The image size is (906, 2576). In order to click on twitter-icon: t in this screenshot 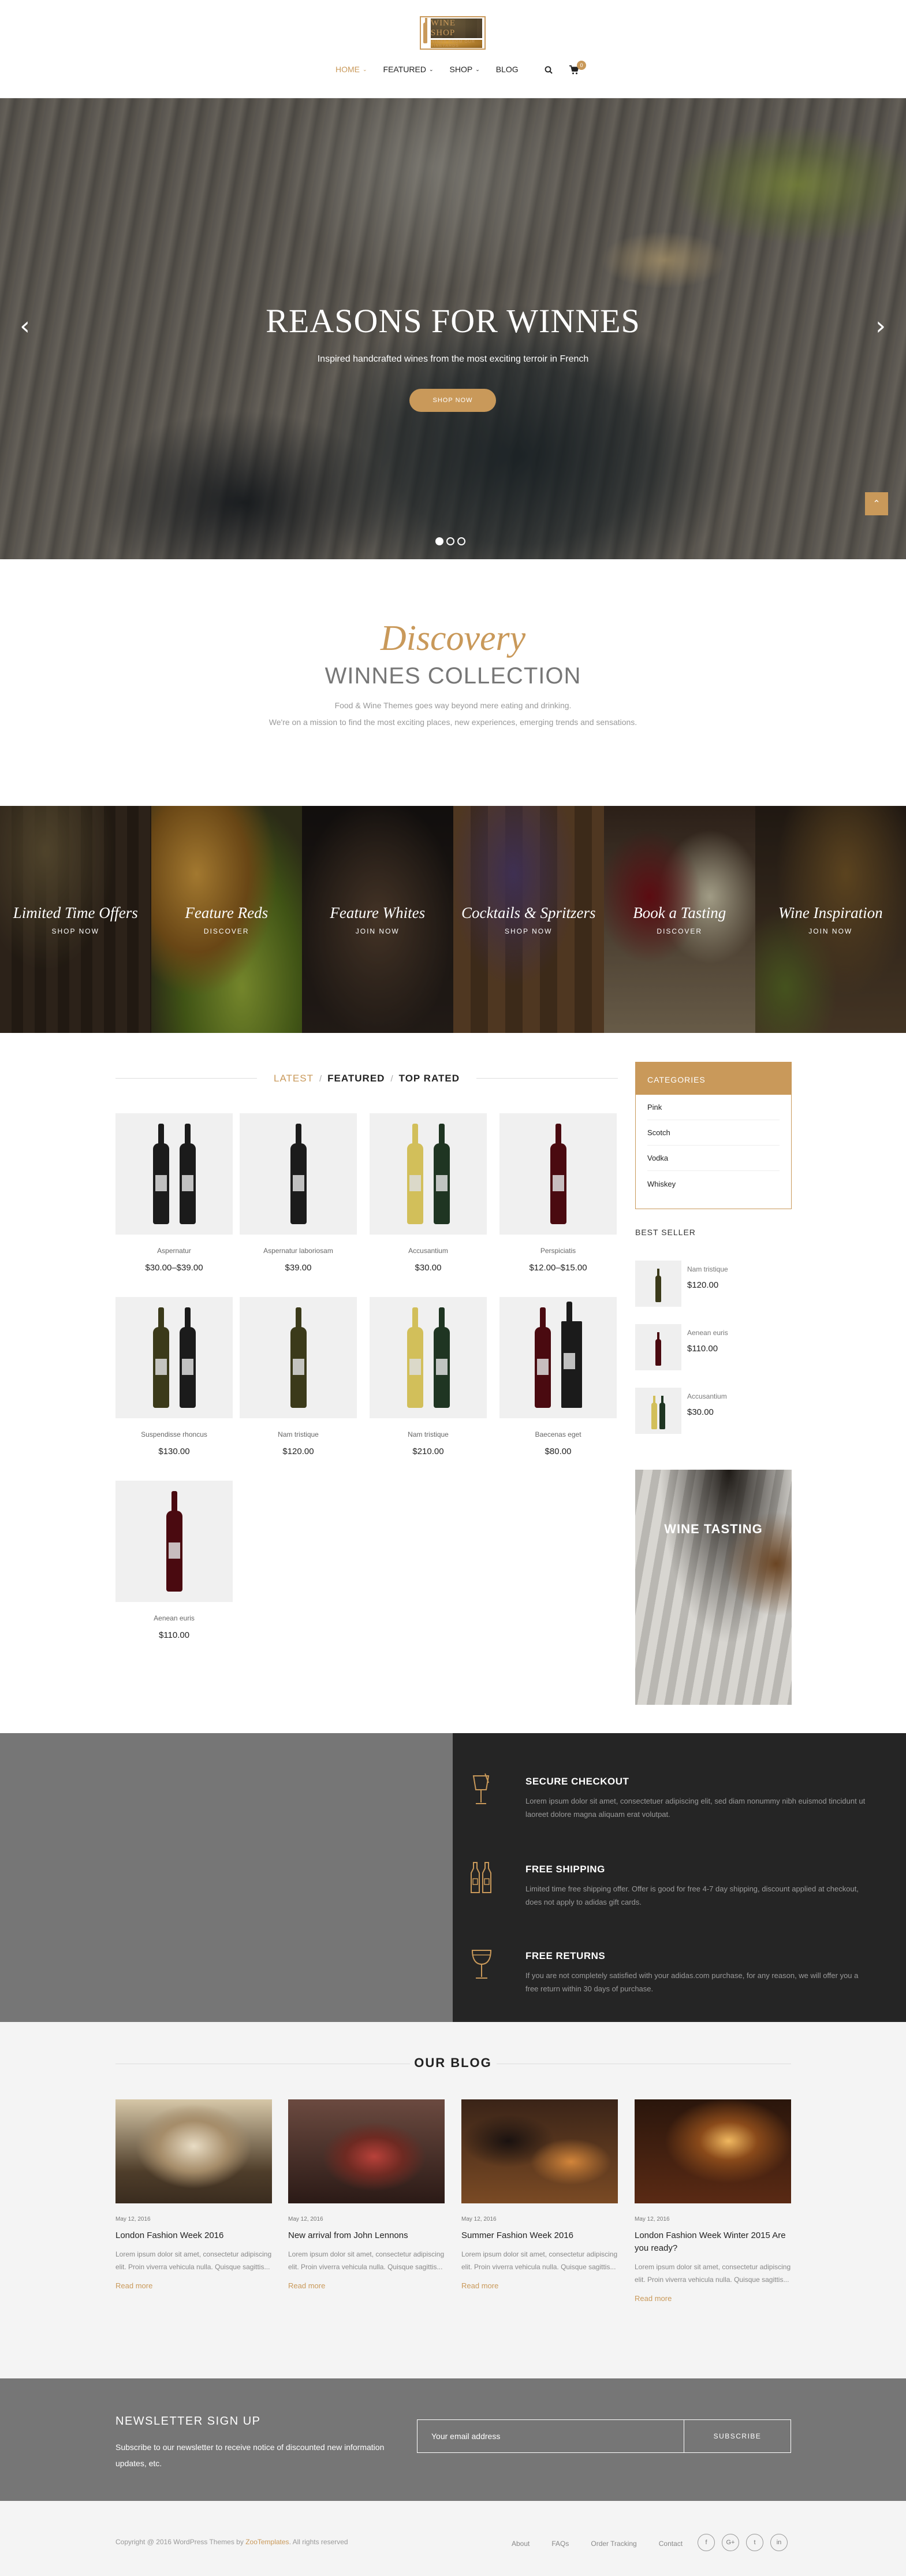, I will do `click(755, 2542)`.